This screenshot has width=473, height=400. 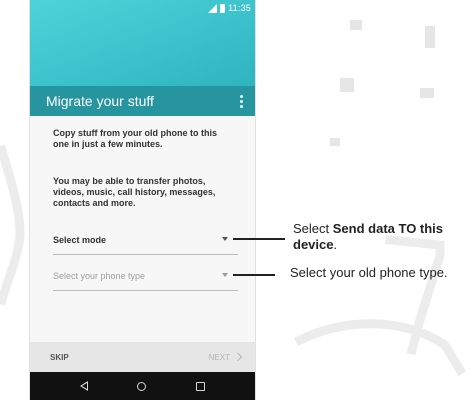 I want to click on callout-send-data: Select Send data TO this device., so click(x=378, y=237).